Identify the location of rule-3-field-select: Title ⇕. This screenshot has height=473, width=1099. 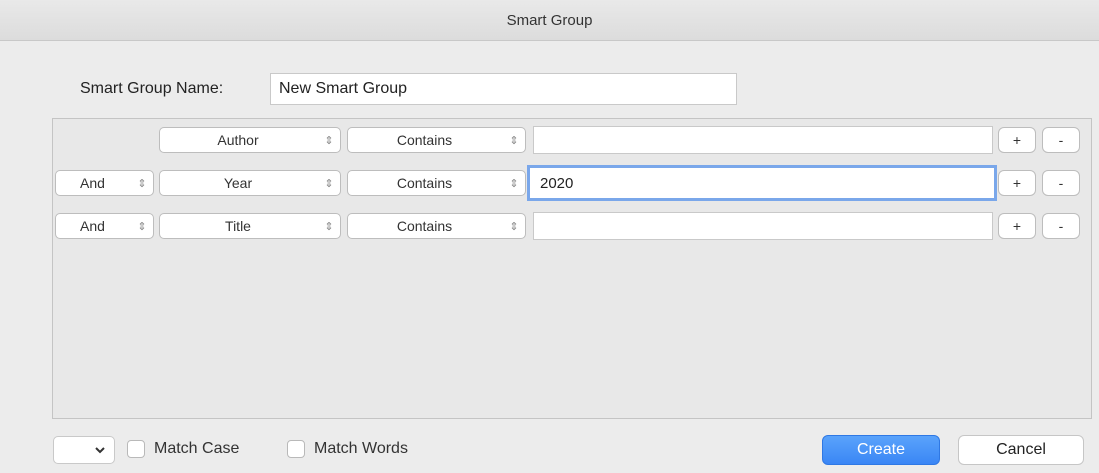
(250, 226).